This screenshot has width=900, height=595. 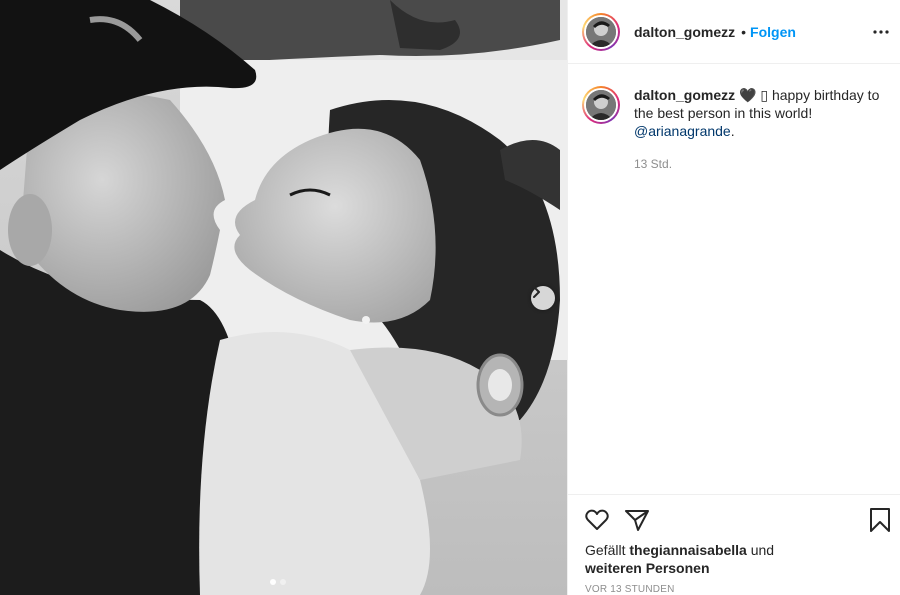 I want to click on caption-emoji: 🖤, so click(x=748, y=95).